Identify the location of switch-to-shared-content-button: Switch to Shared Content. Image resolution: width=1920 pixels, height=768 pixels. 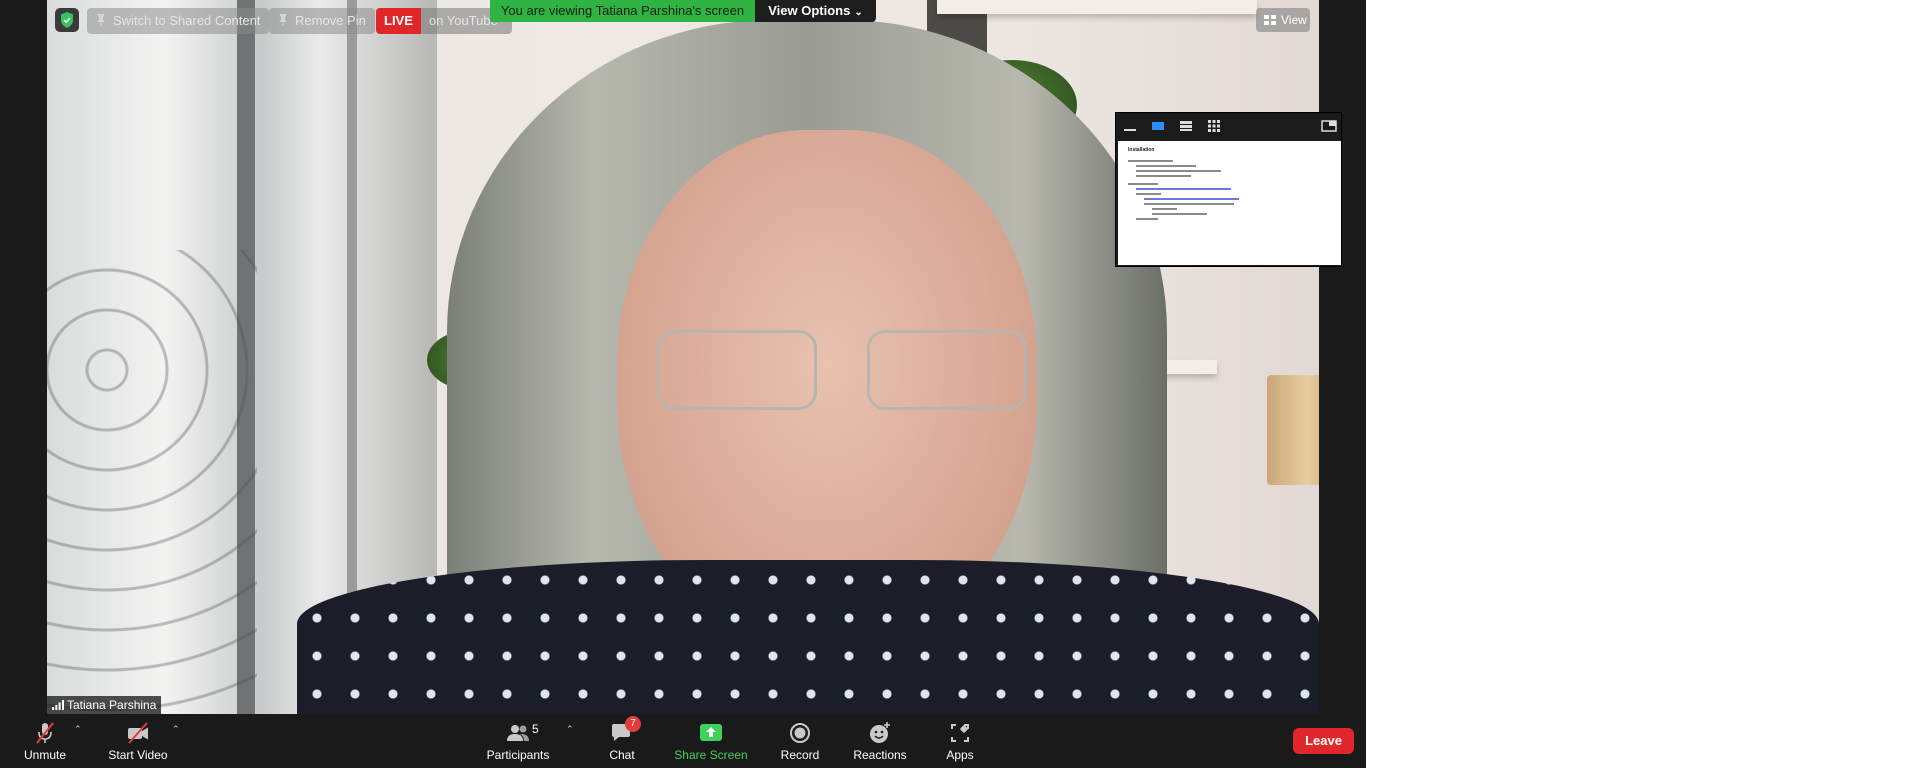
(178, 21).